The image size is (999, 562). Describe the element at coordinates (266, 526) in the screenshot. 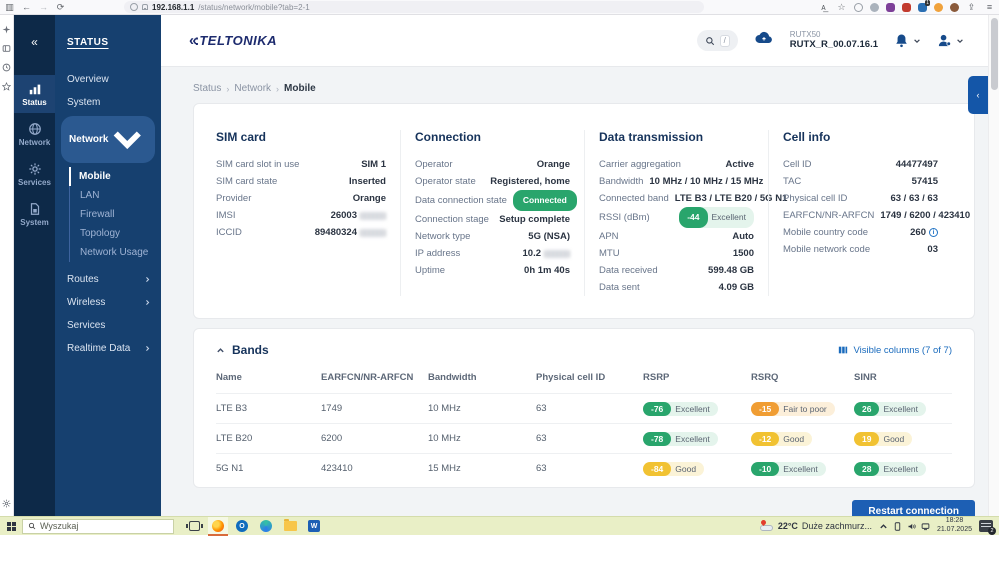

I see `taskbar-edge` at that location.